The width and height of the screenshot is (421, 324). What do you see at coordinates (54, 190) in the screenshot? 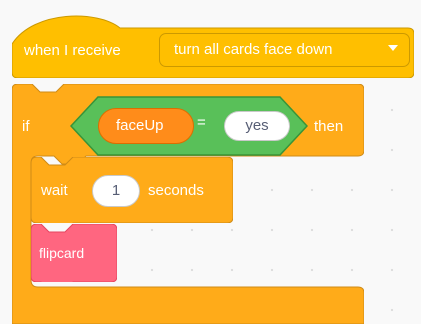
I see `wait-label: wait` at bounding box center [54, 190].